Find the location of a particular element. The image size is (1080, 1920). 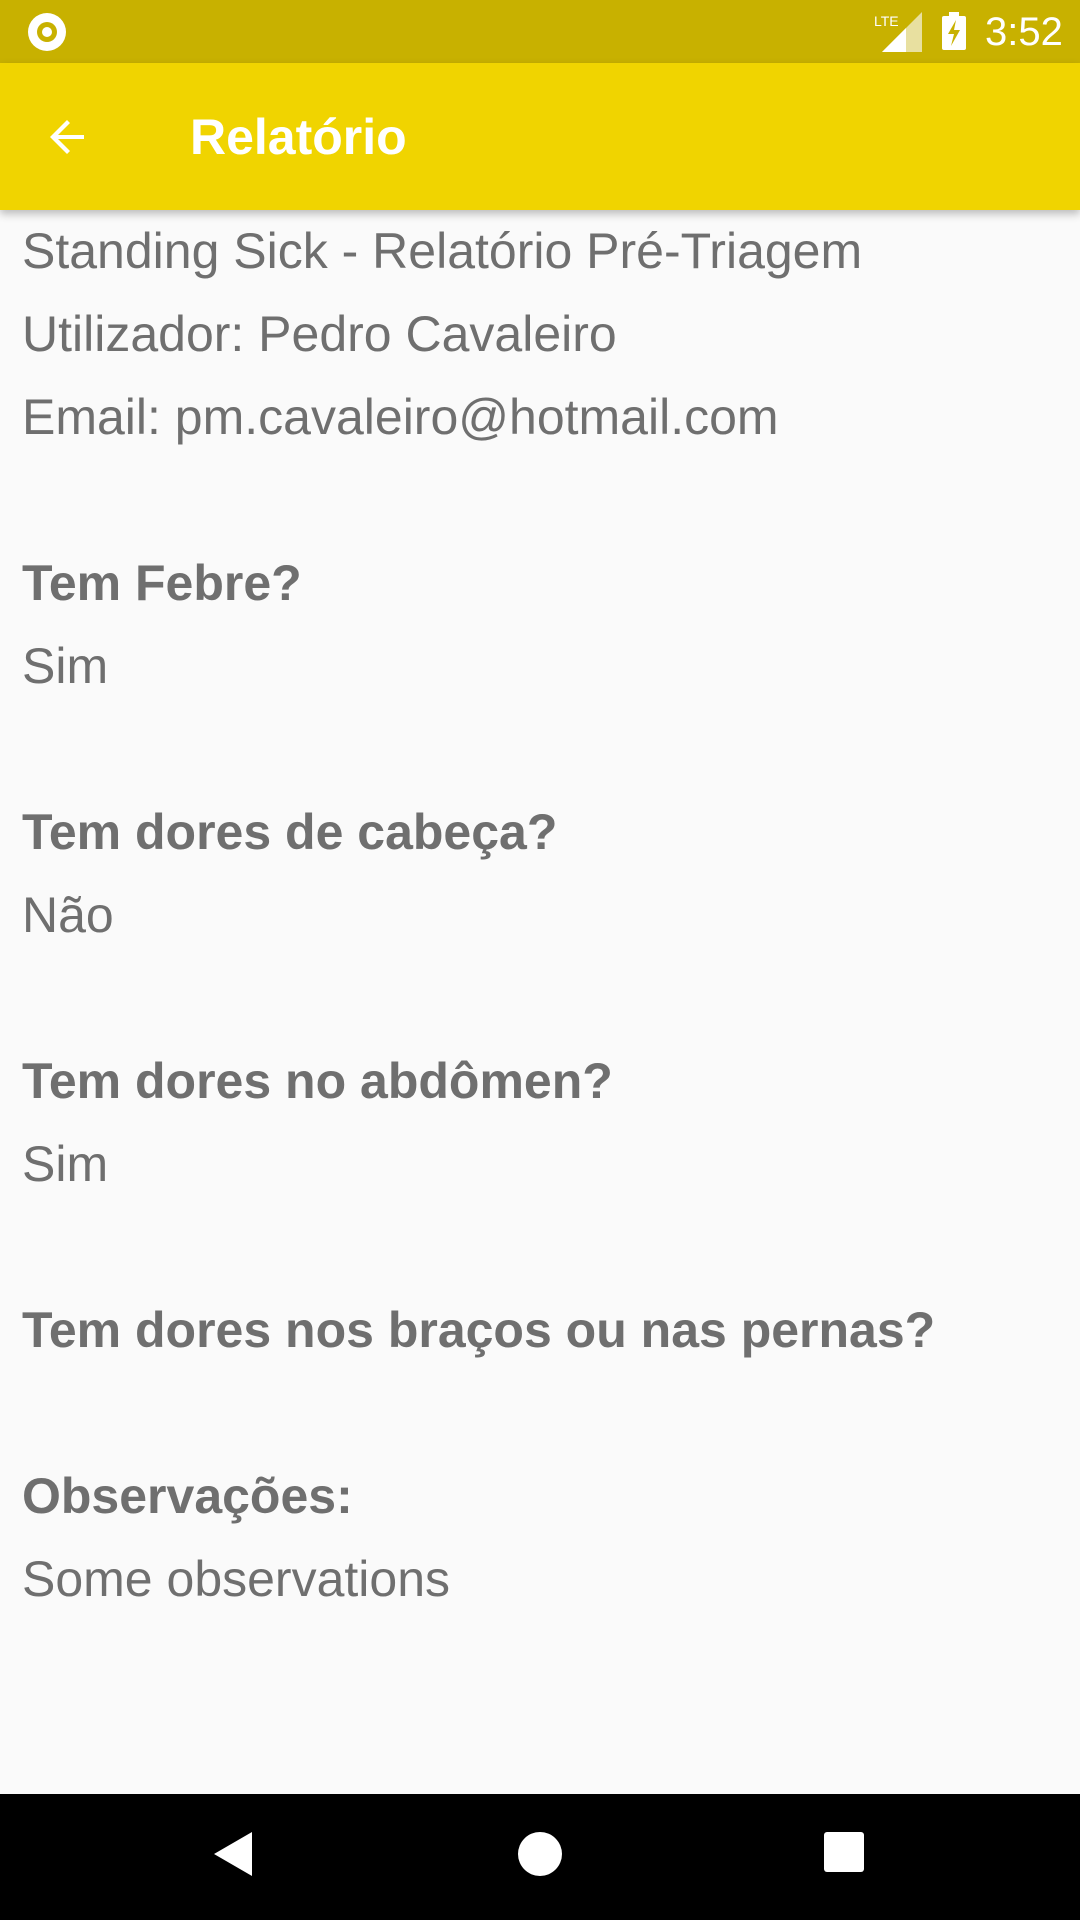

back-button is located at coordinates (68, 137).